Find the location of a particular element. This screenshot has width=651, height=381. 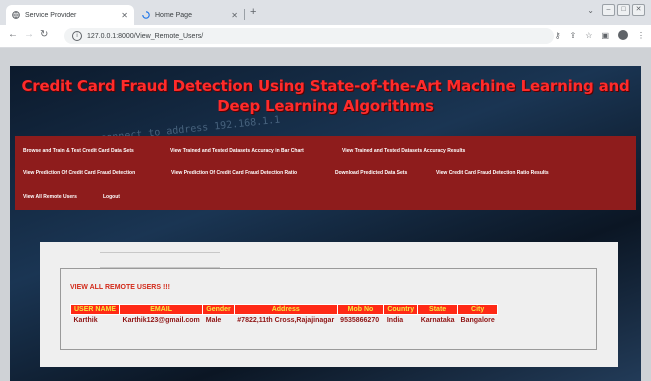

column-header-address: Address is located at coordinates (285, 309).